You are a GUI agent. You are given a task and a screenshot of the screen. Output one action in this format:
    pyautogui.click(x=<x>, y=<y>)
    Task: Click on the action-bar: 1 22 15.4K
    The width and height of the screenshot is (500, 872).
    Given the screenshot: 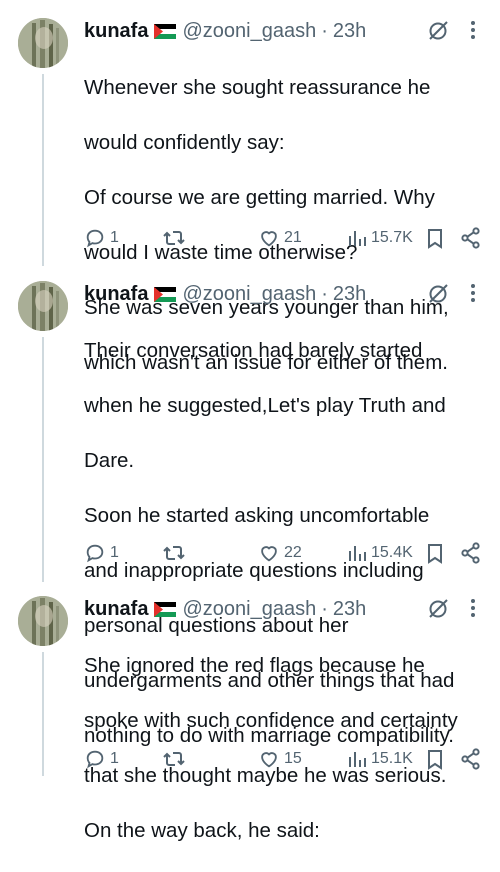 What is the action you would take?
    pyautogui.click(x=292, y=553)
    